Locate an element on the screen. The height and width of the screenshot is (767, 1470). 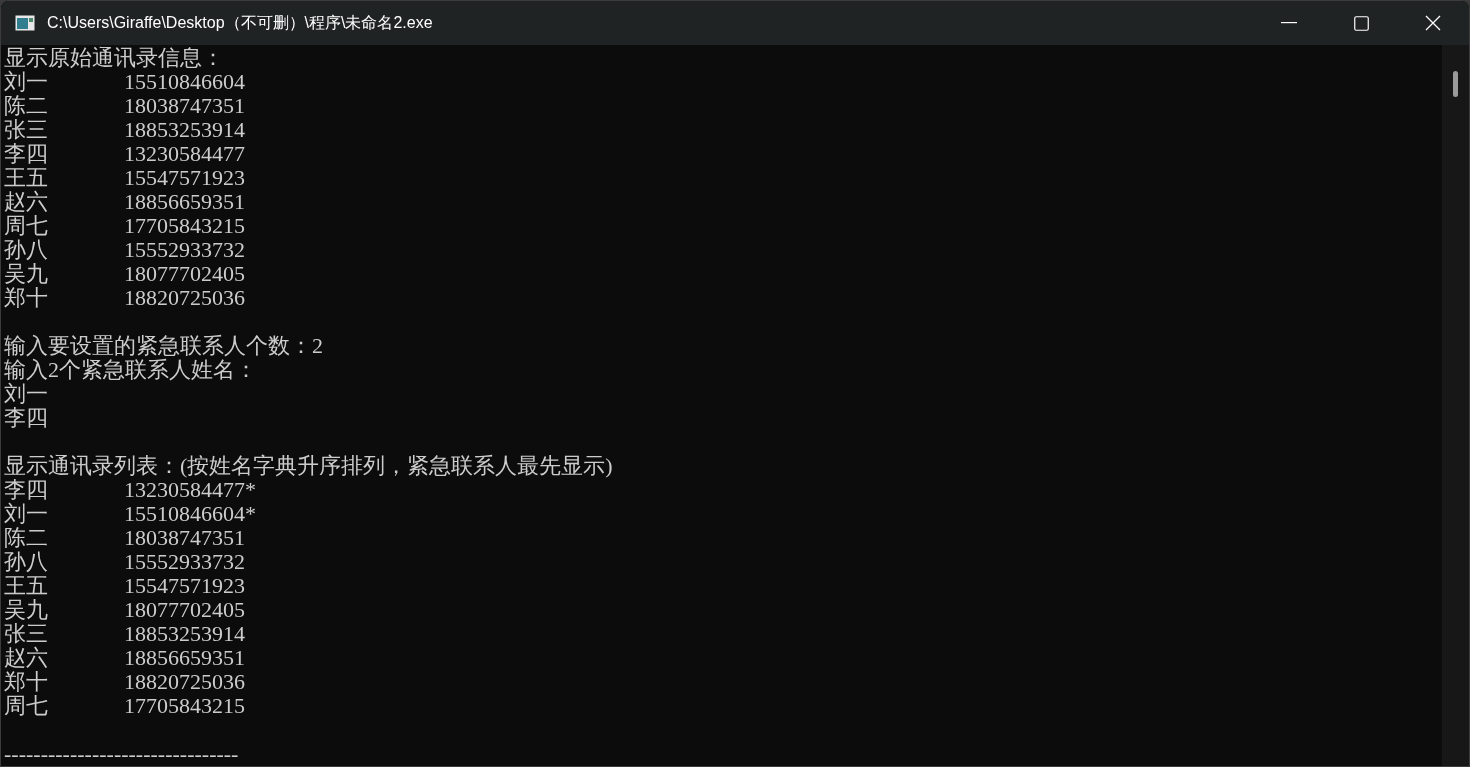
console-line: 输入要设置的紧急联系人个数：2 is located at coordinates (163, 346).